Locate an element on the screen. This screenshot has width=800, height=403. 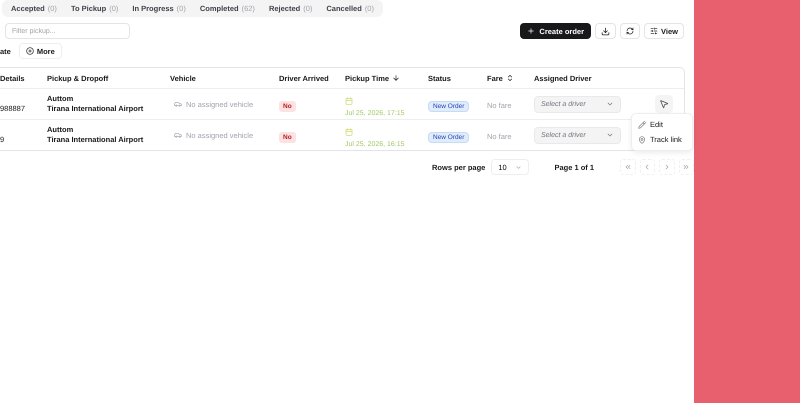
pointer-icon is located at coordinates (664, 104).